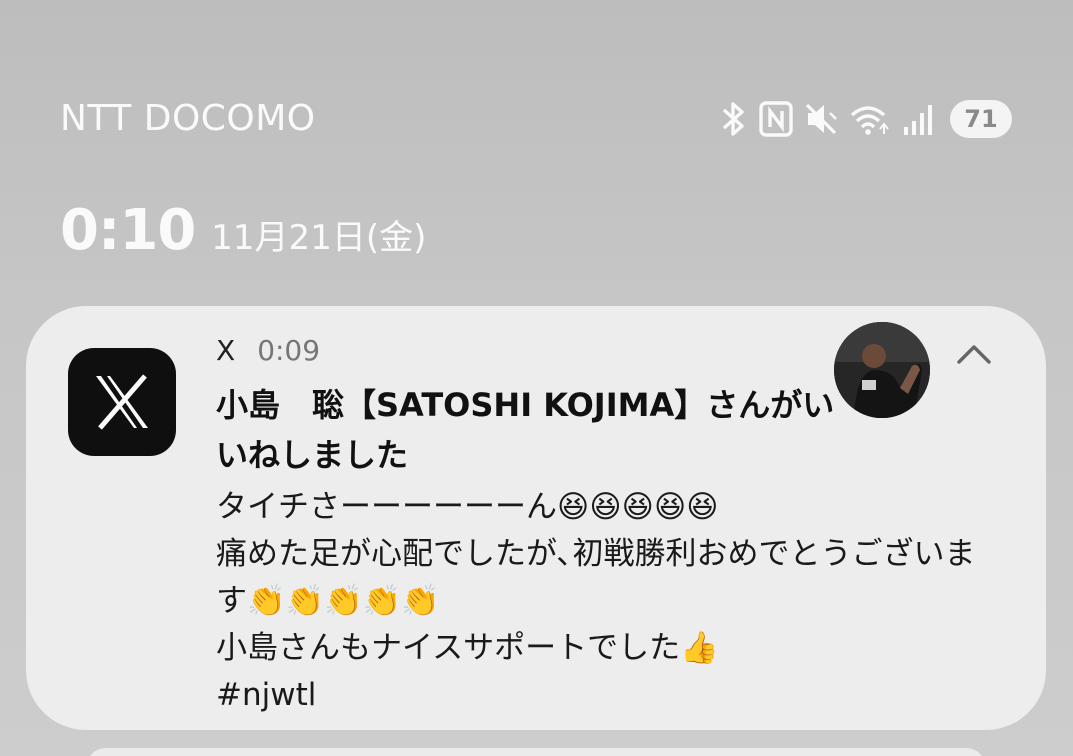 The image size is (1073, 756). I want to click on wifi-icon, so click(870, 119).